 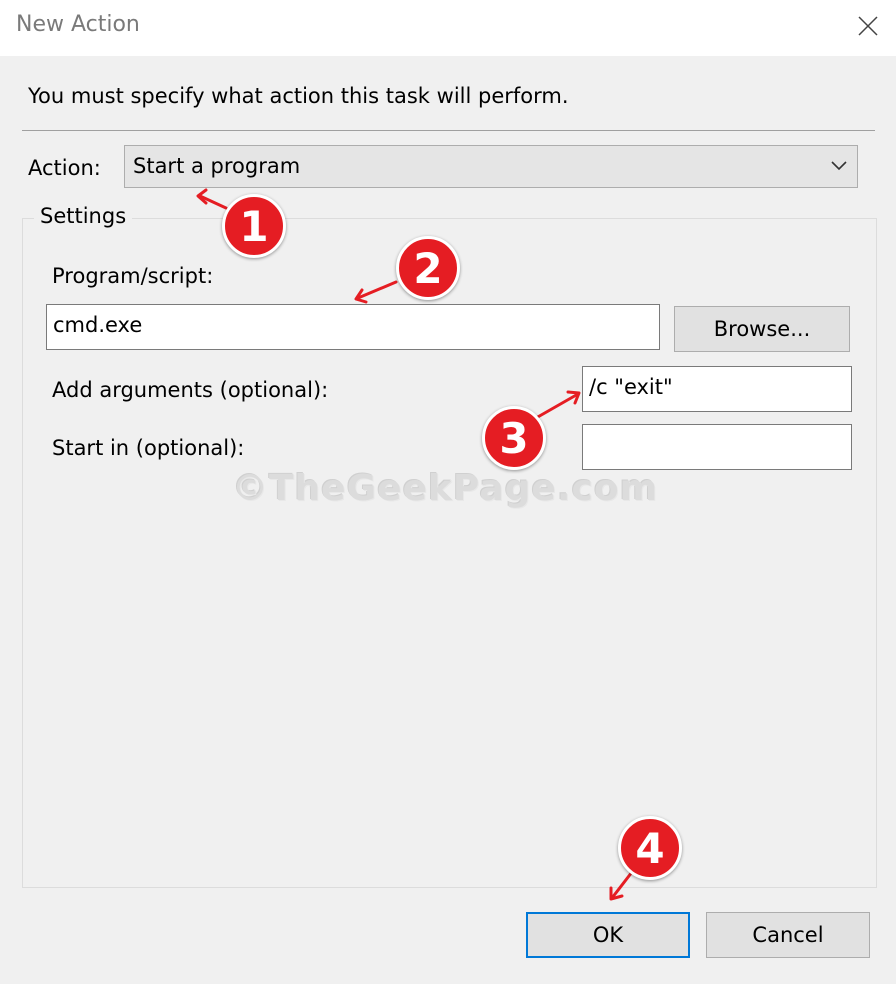 I want to click on arrow-4-icon, so click(x=622, y=885).